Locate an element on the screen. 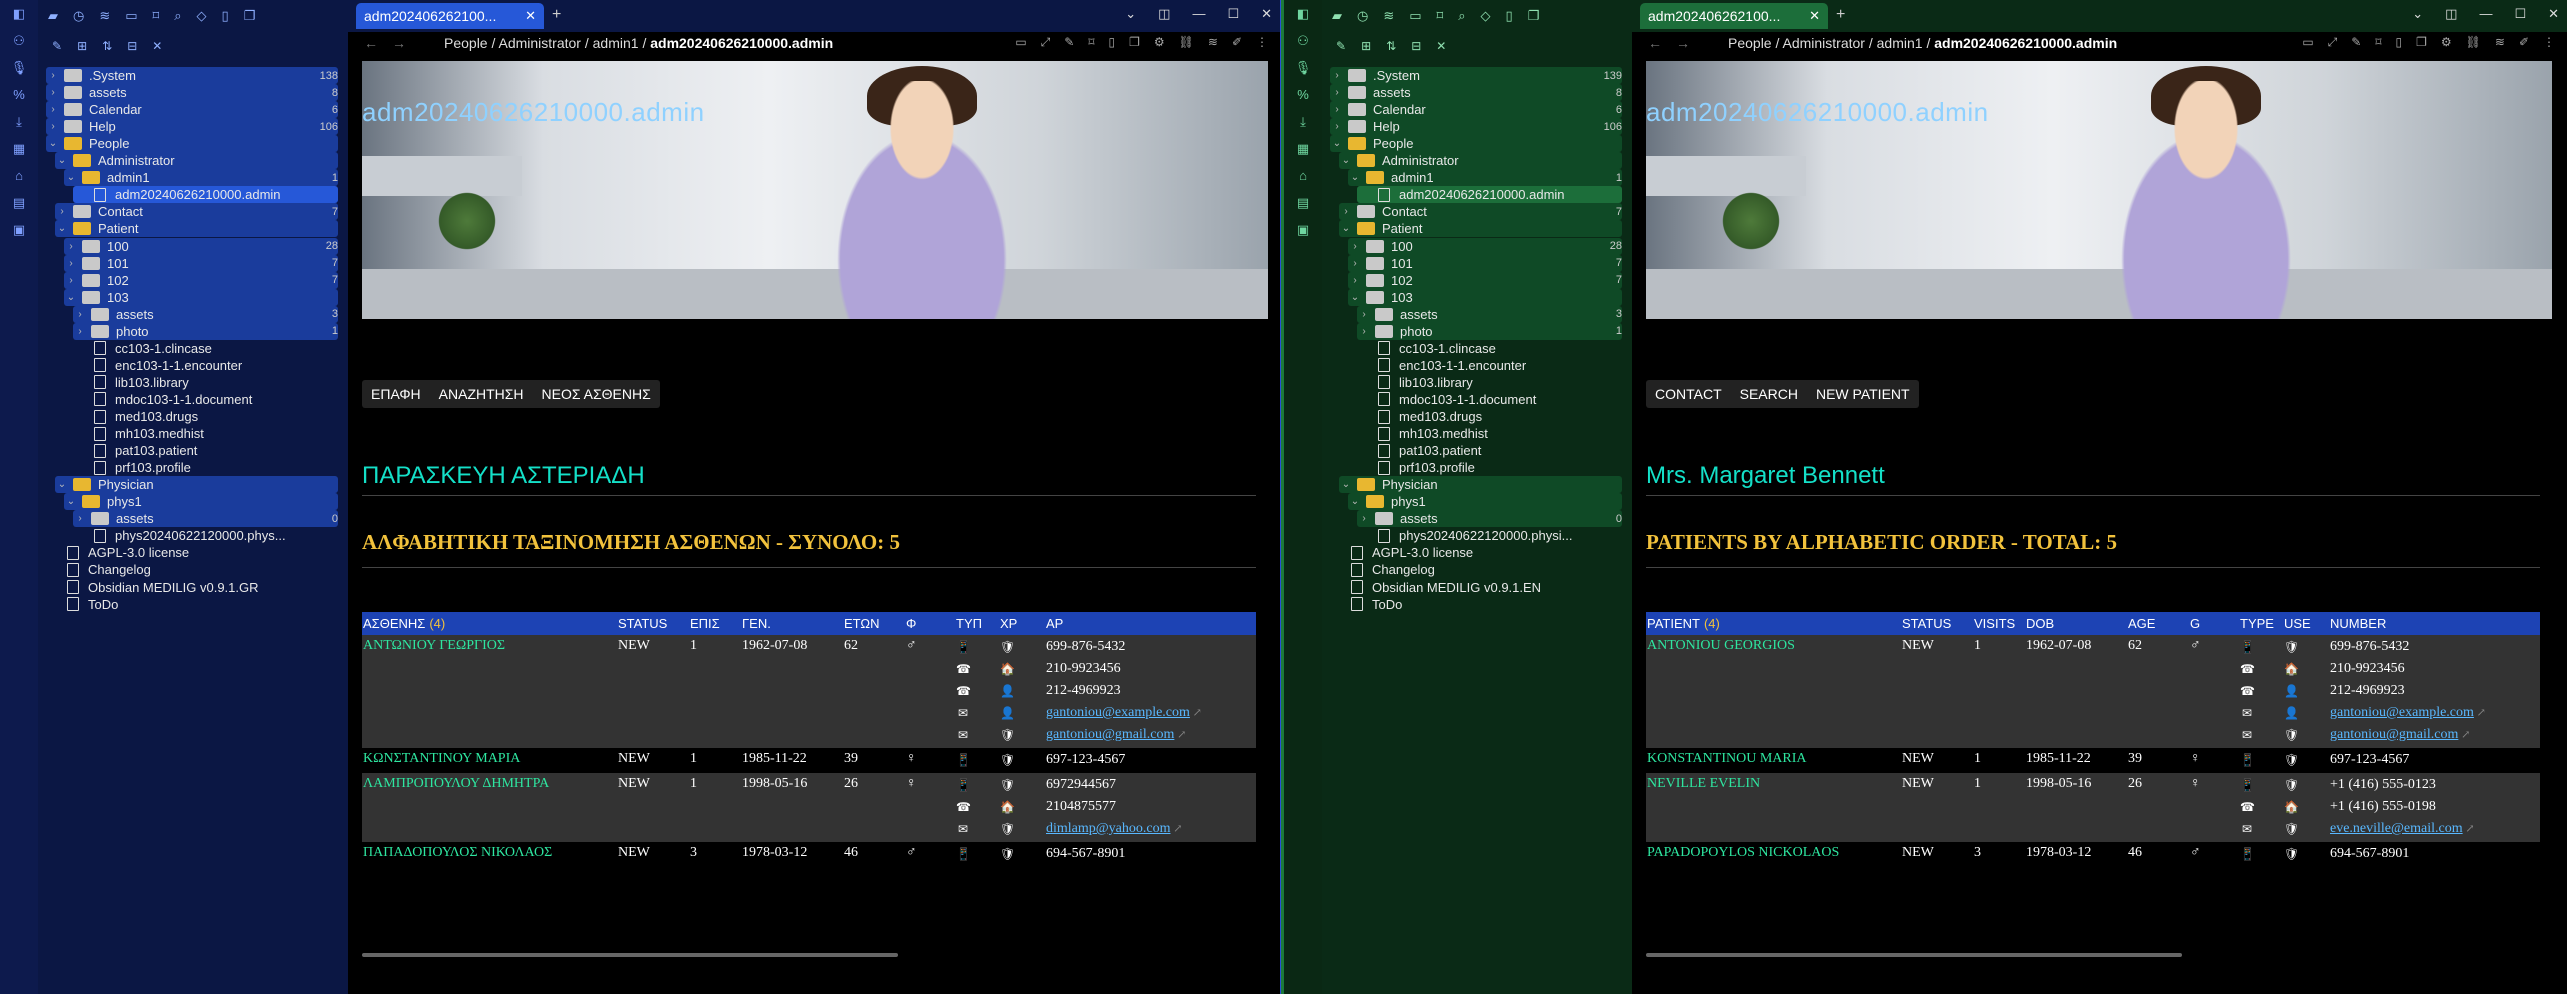 Image resolution: width=2567 pixels, height=994 pixels. settings-icon: ⚙ is located at coordinates (1159, 42).